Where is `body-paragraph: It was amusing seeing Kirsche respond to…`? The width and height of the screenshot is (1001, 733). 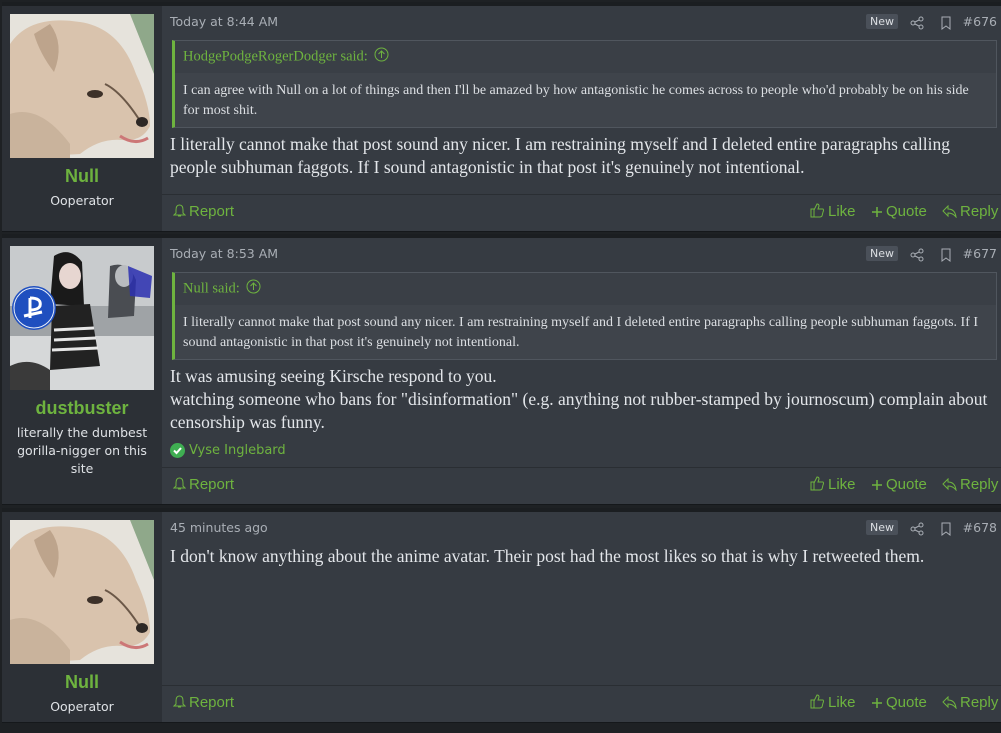 body-paragraph: It was amusing seeing Kirsche respond to… is located at coordinates (333, 376).